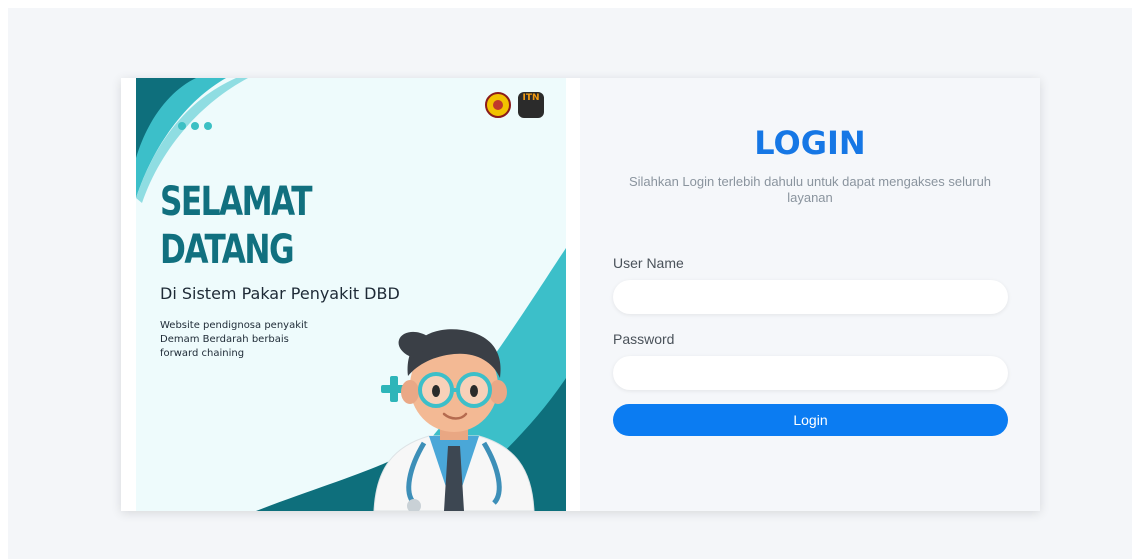 The height and width of the screenshot is (559, 1132). Describe the element at coordinates (810, 420) in the screenshot. I see `login-button: Login` at that location.